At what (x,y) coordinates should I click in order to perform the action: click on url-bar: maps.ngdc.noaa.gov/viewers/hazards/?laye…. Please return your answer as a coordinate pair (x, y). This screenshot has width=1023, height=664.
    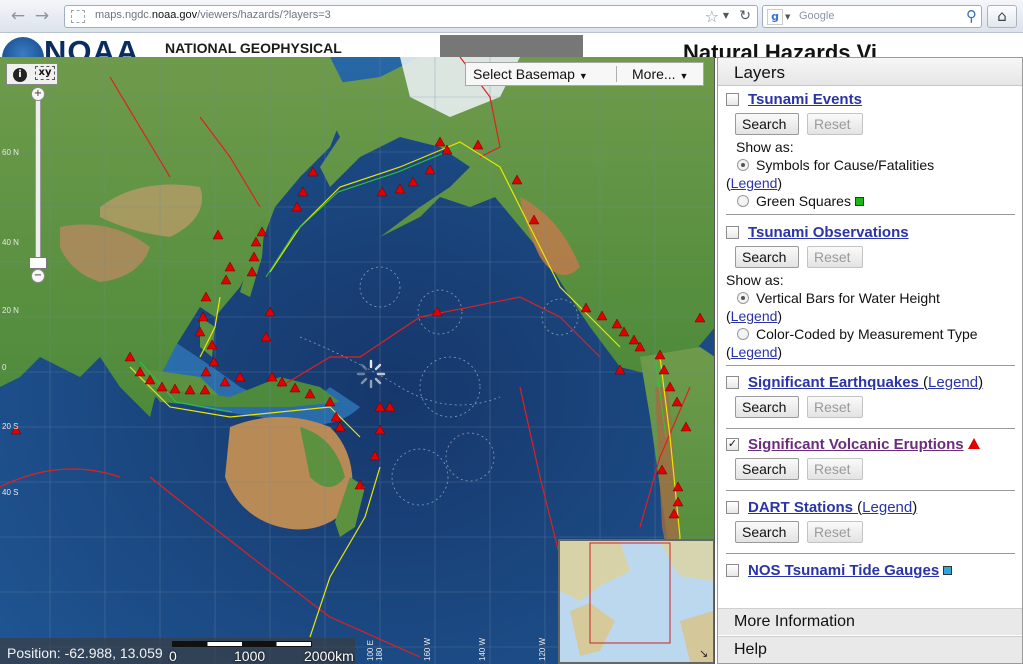
    Looking at the image, I should click on (411, 16).